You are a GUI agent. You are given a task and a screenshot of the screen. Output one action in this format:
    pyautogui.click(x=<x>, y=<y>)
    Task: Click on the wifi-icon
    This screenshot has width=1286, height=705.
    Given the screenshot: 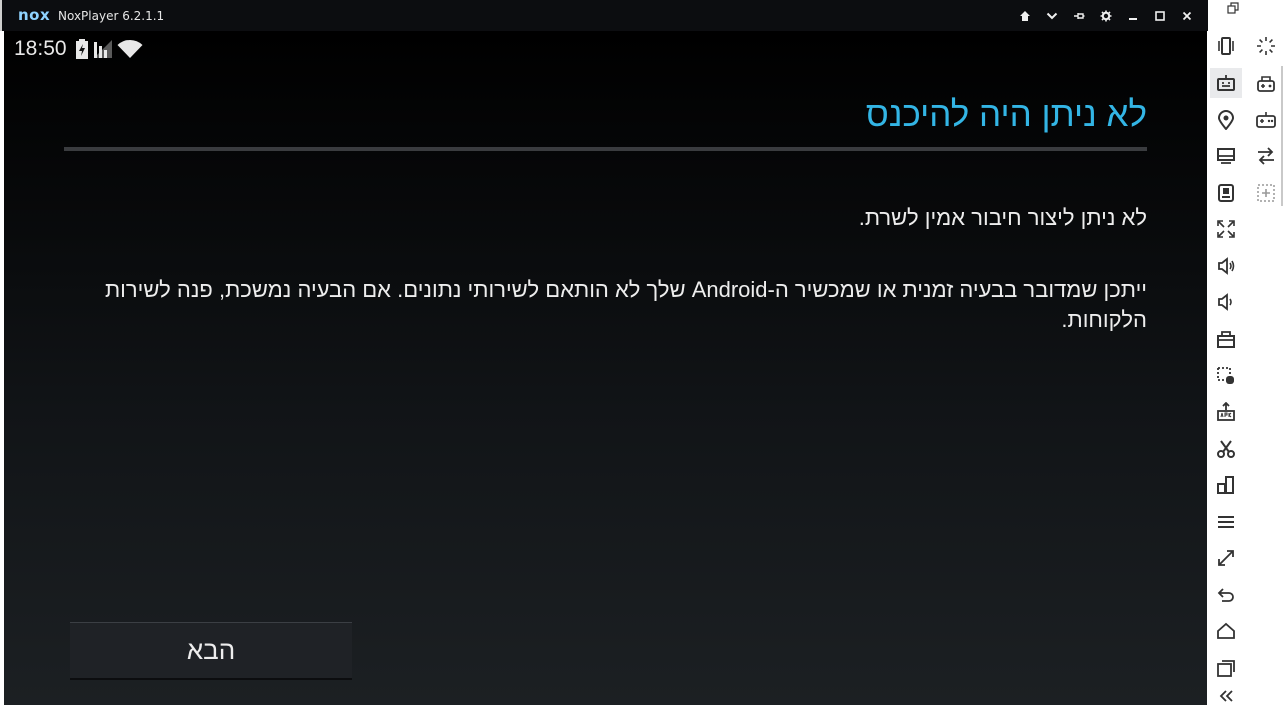 What is the action you would take?
    pyautogui.click(x=130, y=51)
    